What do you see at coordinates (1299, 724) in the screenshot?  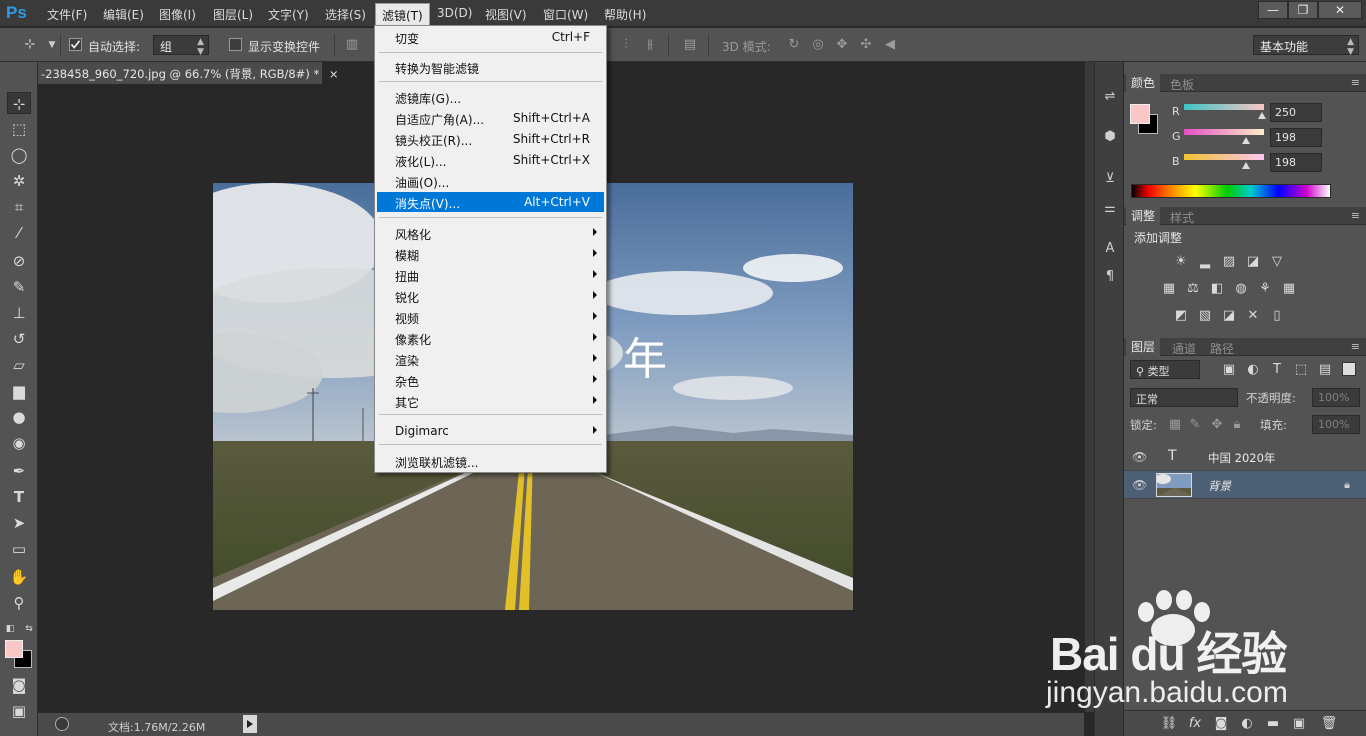 I see `new-layer-icon: ▣` at bounding box center [1299, 724].